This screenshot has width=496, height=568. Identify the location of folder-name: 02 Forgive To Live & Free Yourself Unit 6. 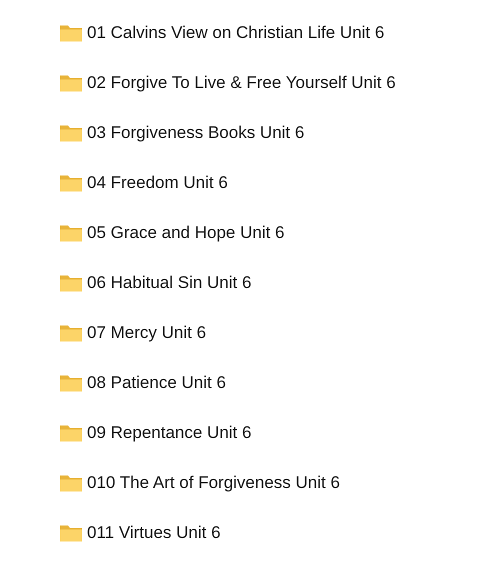
(241, 83).